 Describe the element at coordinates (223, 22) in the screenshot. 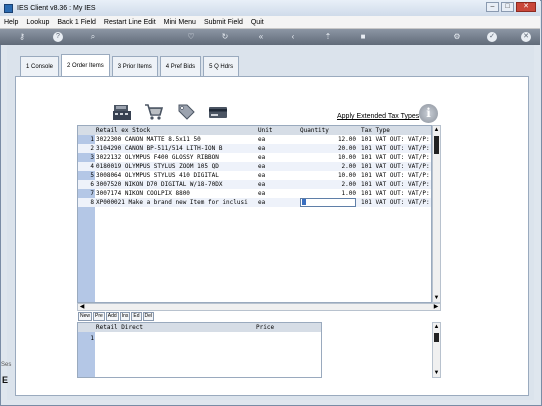

I see `menu-submit-field: Submit Field` at that location.